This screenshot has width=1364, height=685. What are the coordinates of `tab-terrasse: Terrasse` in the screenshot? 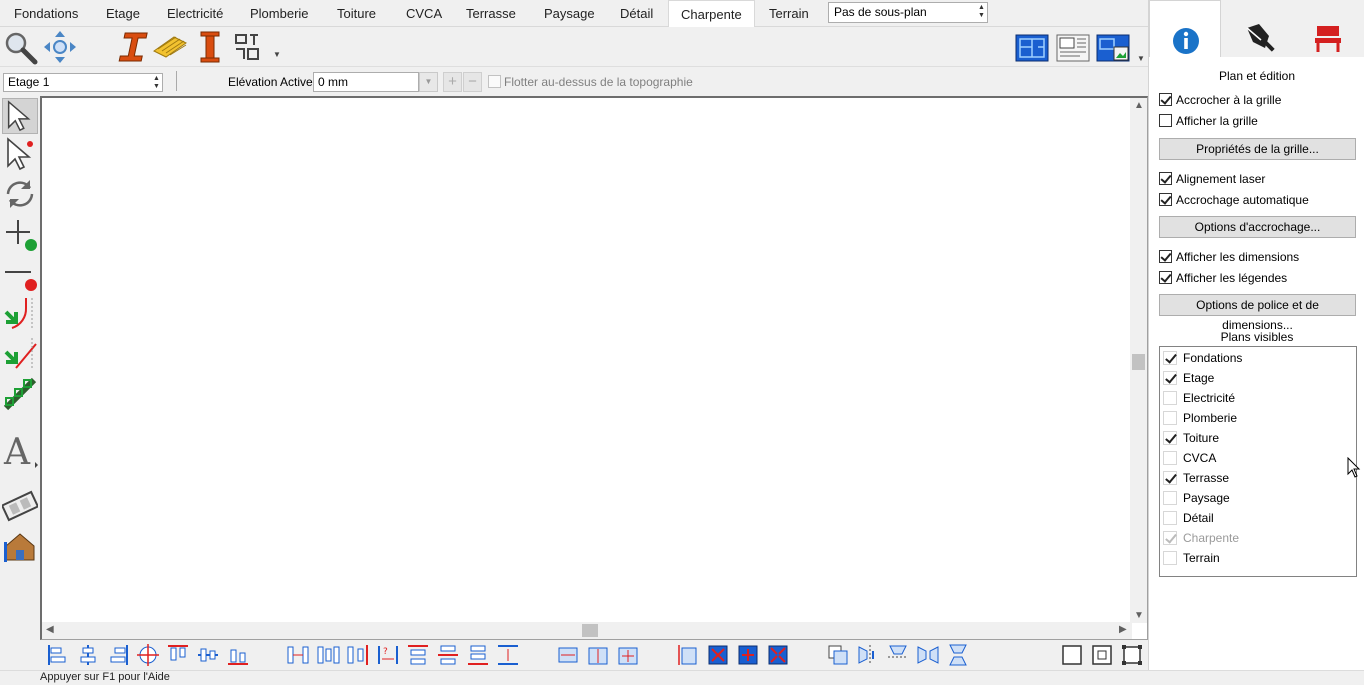 It's located at (491, 13).